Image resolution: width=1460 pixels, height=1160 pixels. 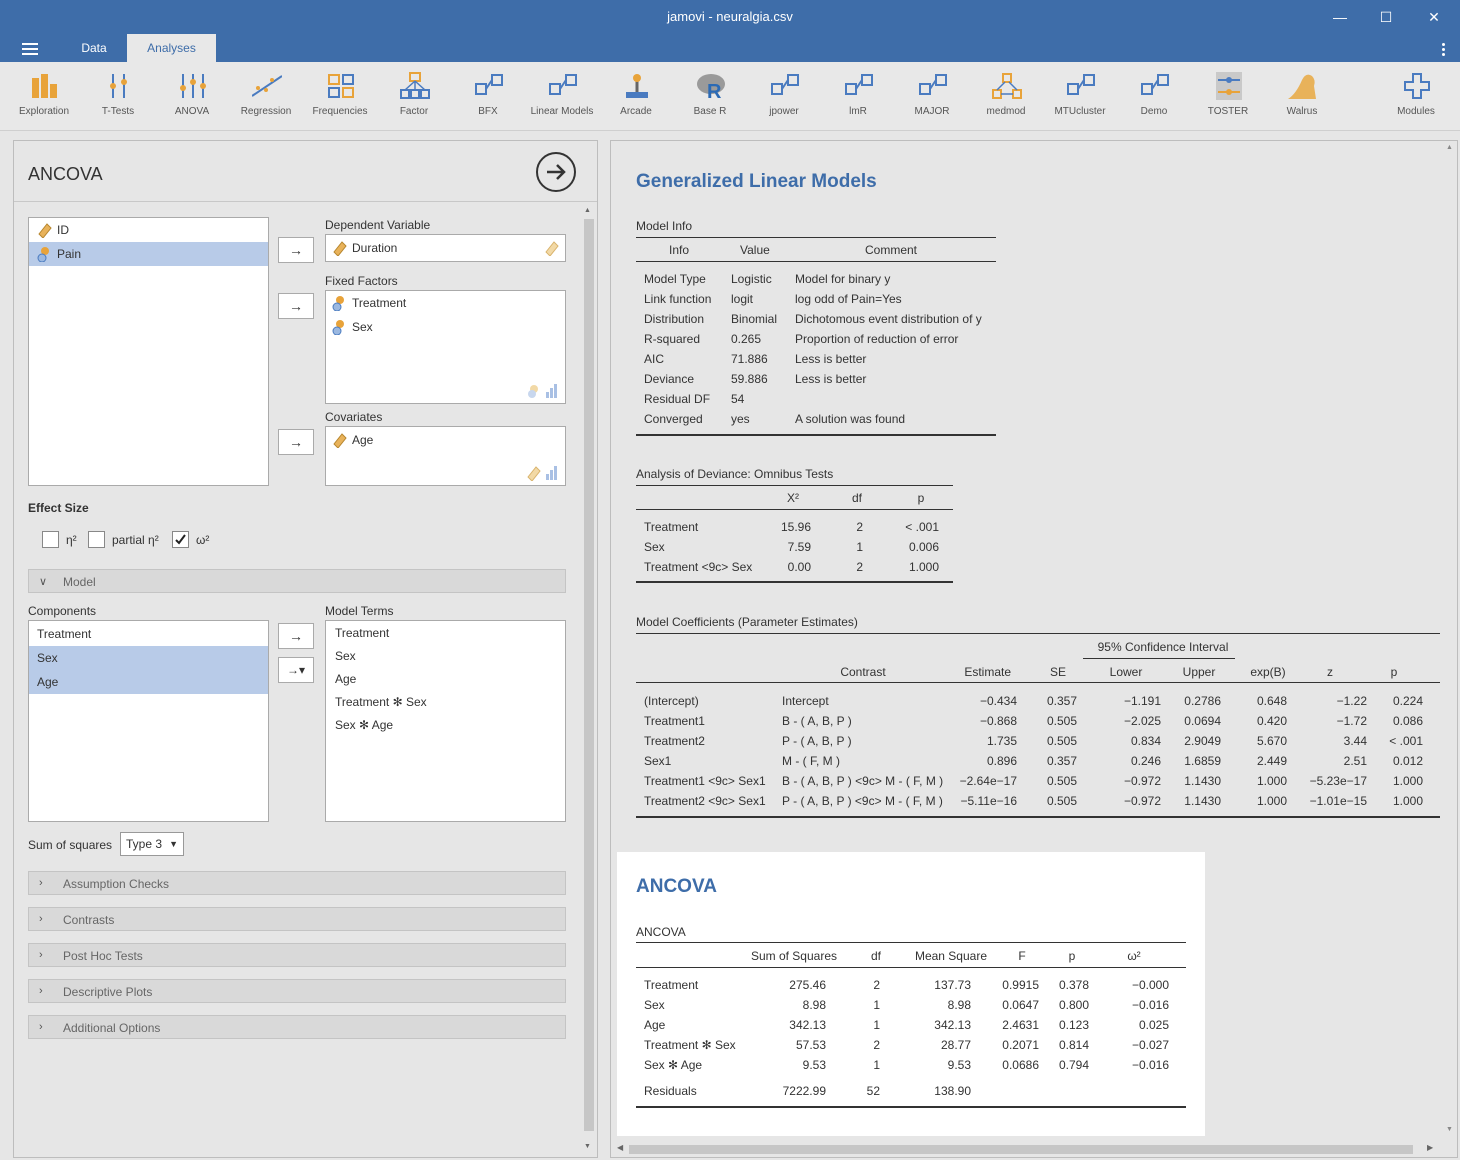 What do you see at coordinates (445, 456) in the screenshot?
I see `covariates-box: Age` at bounding box center [445, 456].